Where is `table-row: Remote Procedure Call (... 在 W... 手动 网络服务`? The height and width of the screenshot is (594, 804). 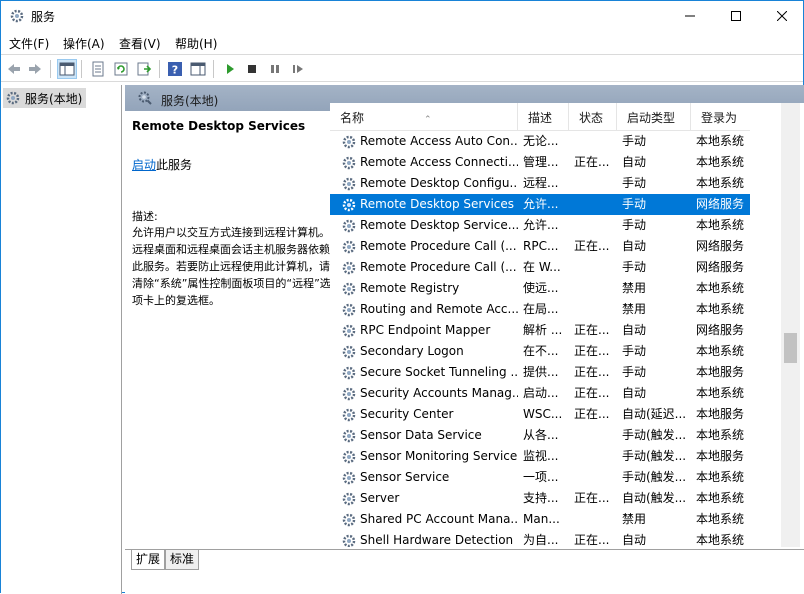
table-row: Remote Procedure Call (... 在 W... 手动 网络服务 is located at coordinates (540, 267).